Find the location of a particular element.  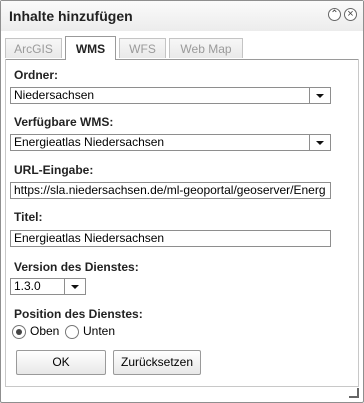

tab-wms: WMS is located at coordinates (90, 48).